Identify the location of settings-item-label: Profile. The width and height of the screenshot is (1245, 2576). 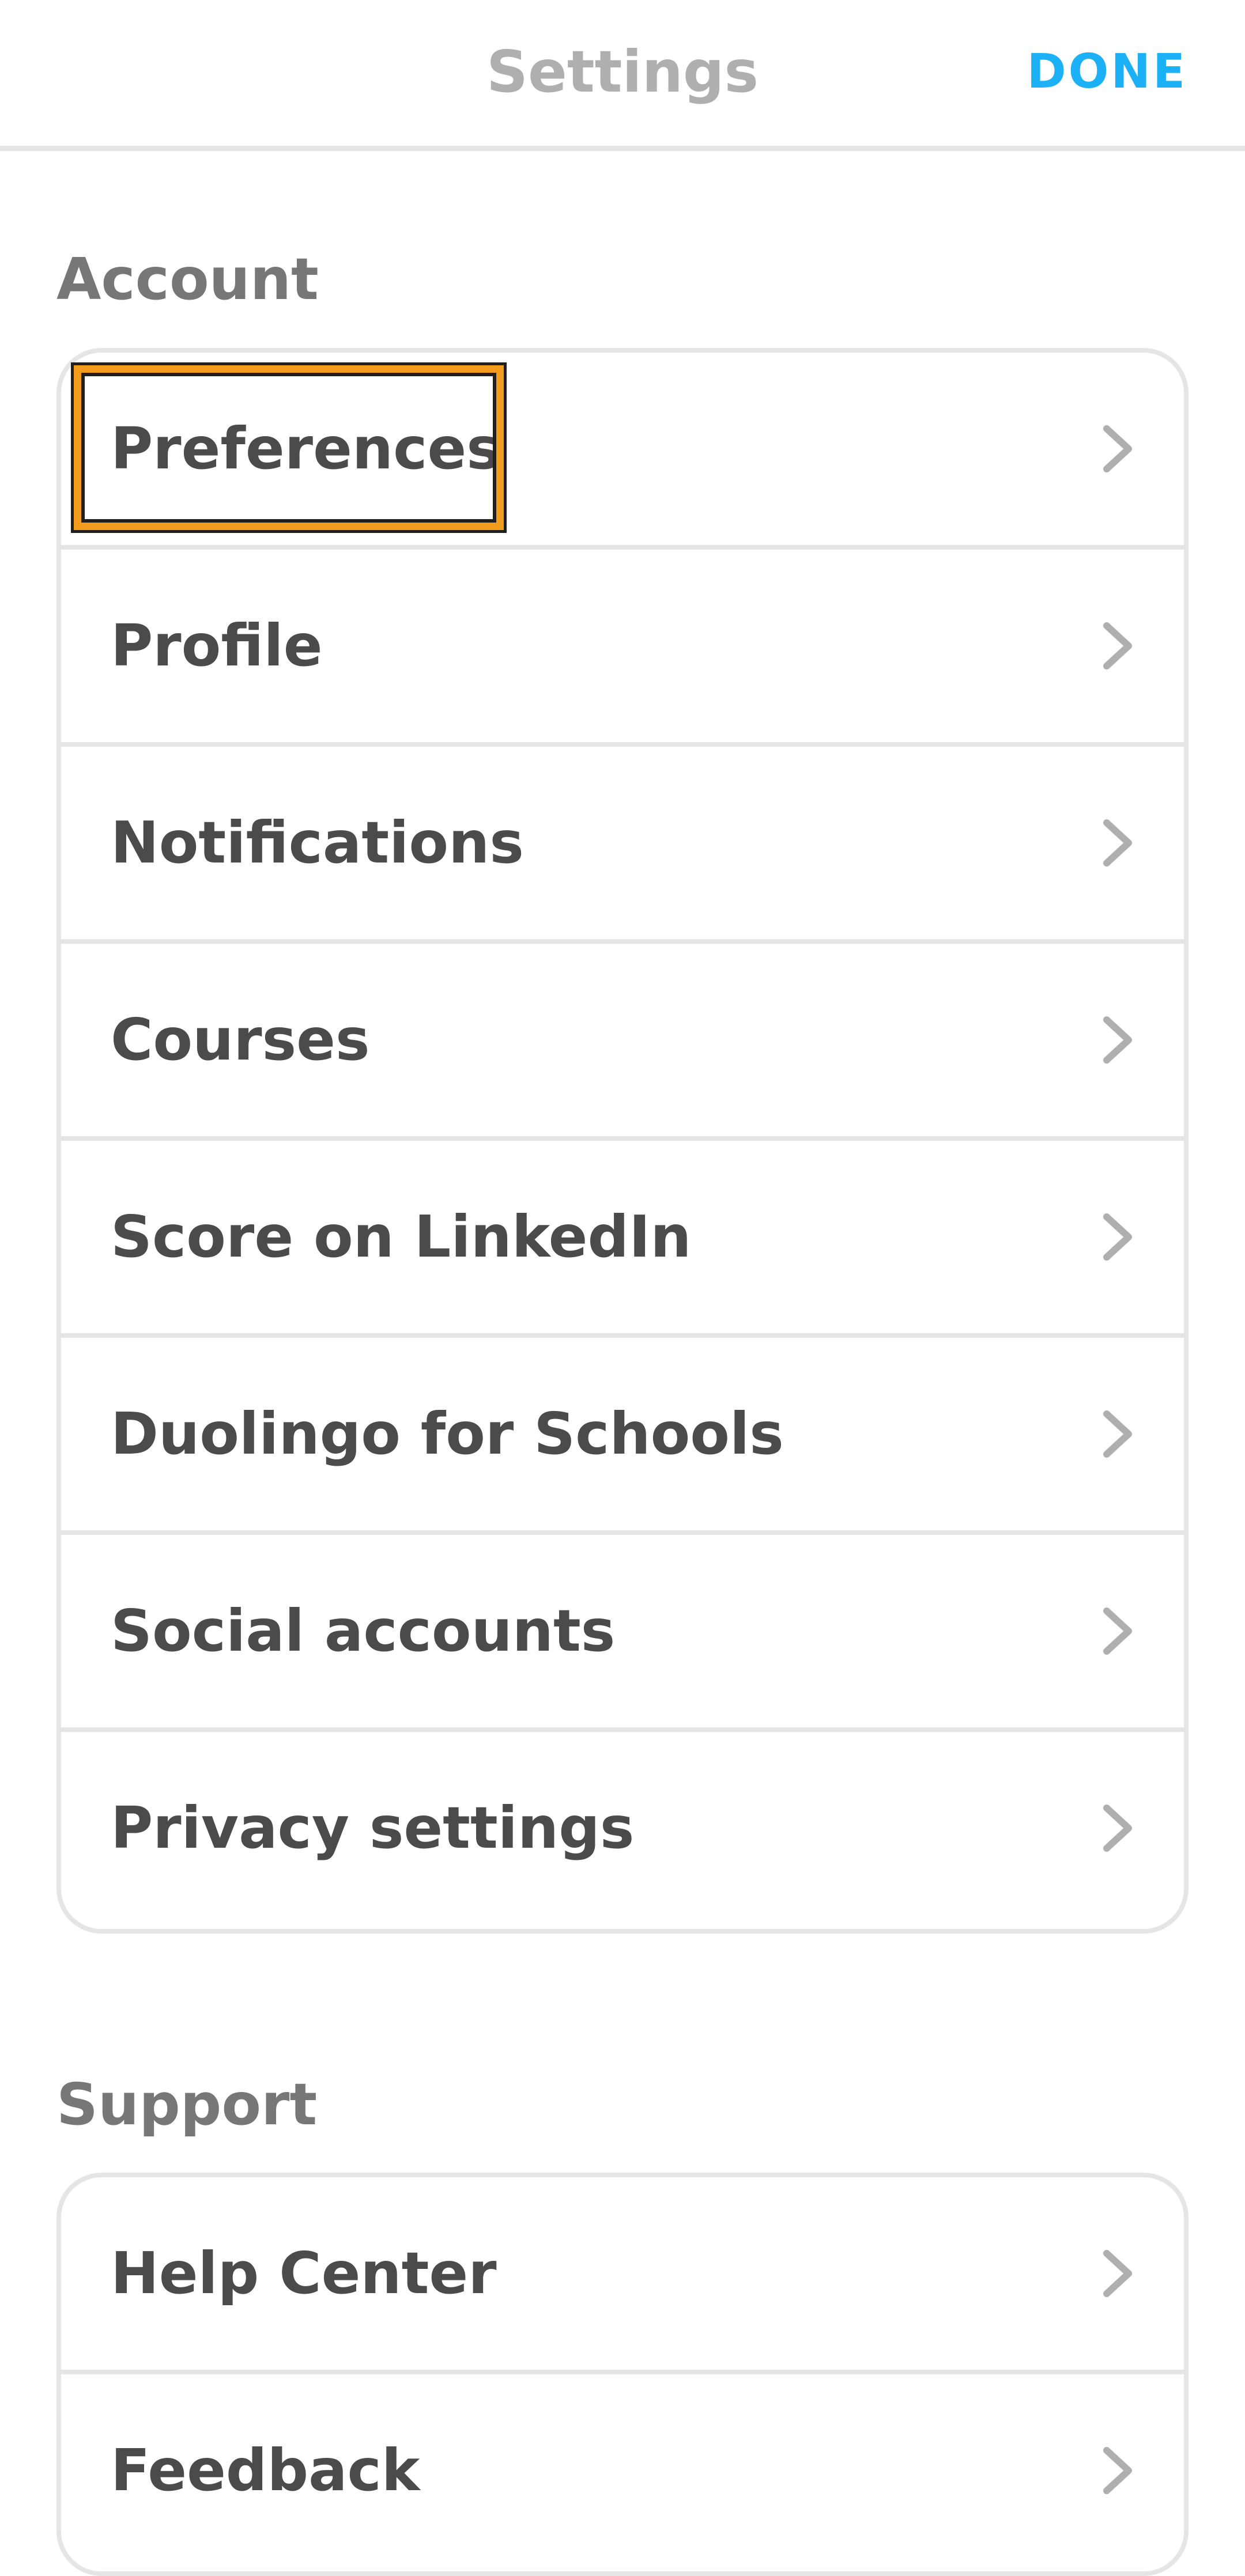
(217, 645).